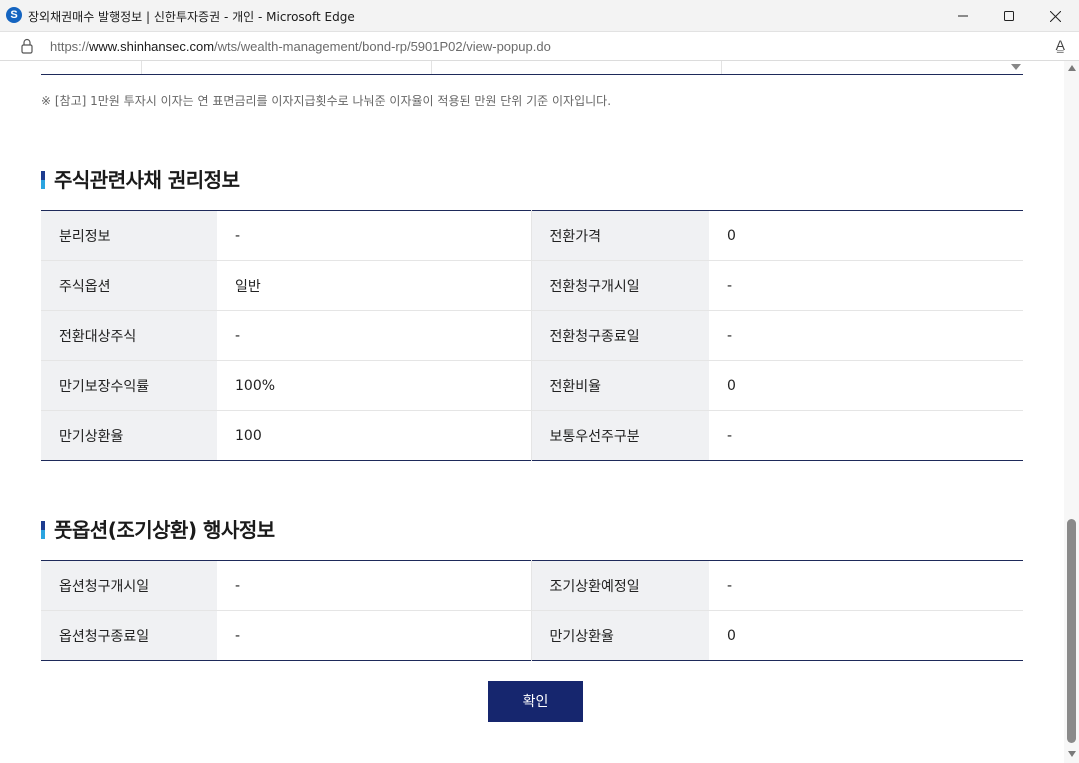 Image resolution: width=1079 pixels, height=763 pixels. I want to click on table-row: 만기상환율 100 보통우선주구분 -, so click(532, 435).